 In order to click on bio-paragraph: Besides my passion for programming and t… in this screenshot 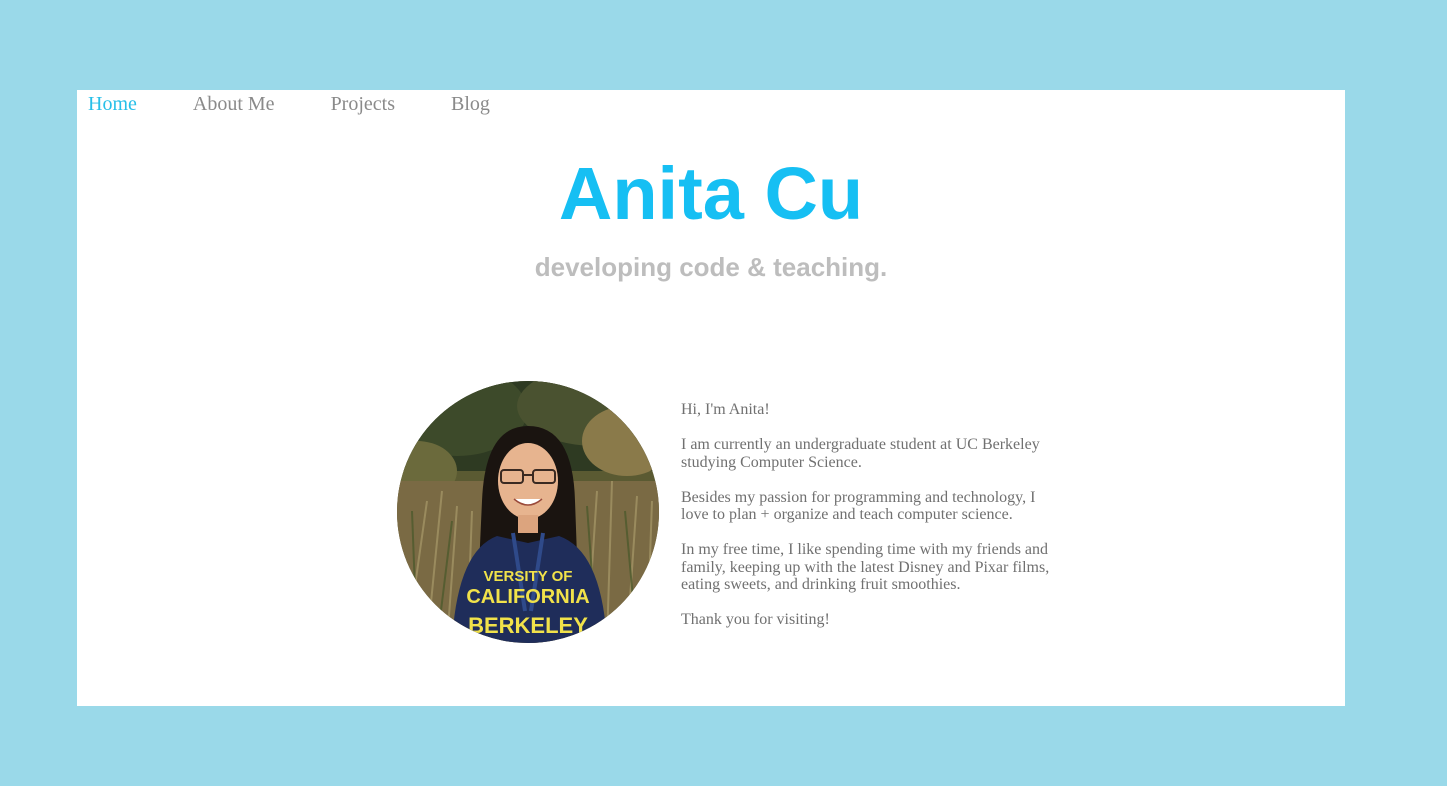, I will do `click(858, 506)`.